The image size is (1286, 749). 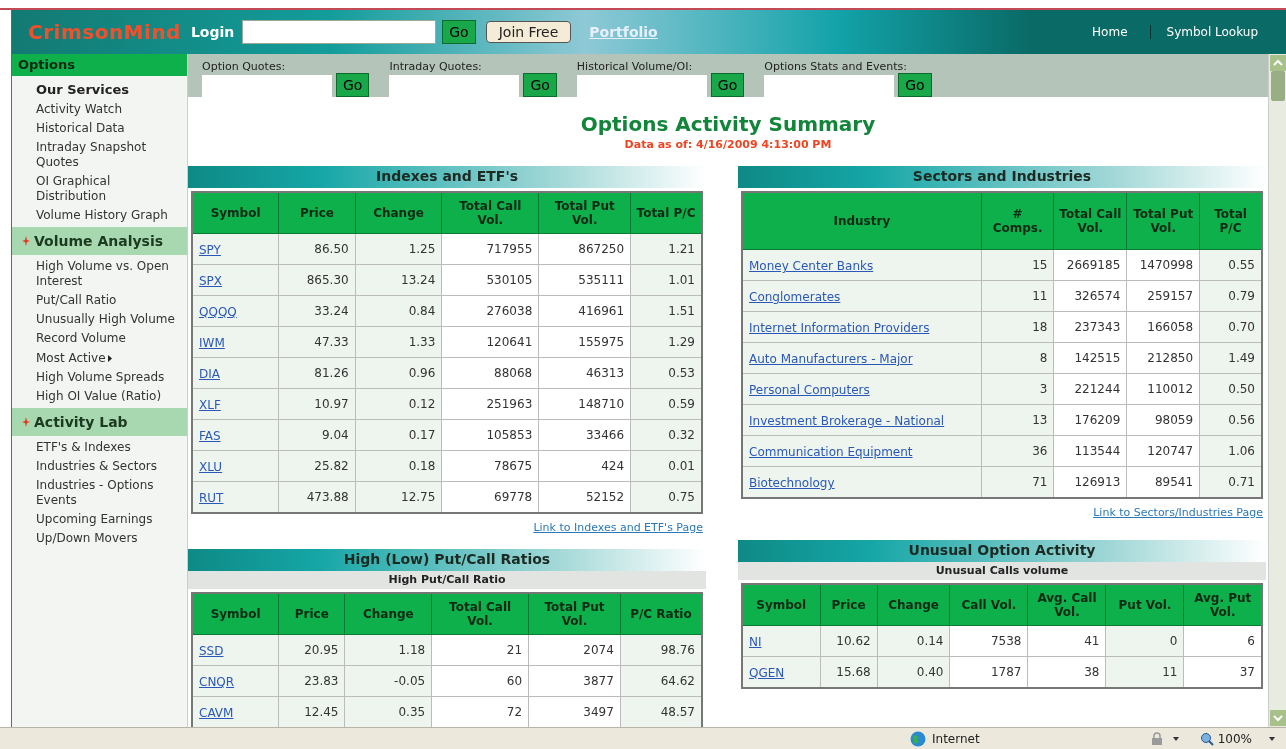 What do you see at coordinates (210, 405) in the screenshot?
I see `symbol-link: XLF` at bounding box center [210, 405].